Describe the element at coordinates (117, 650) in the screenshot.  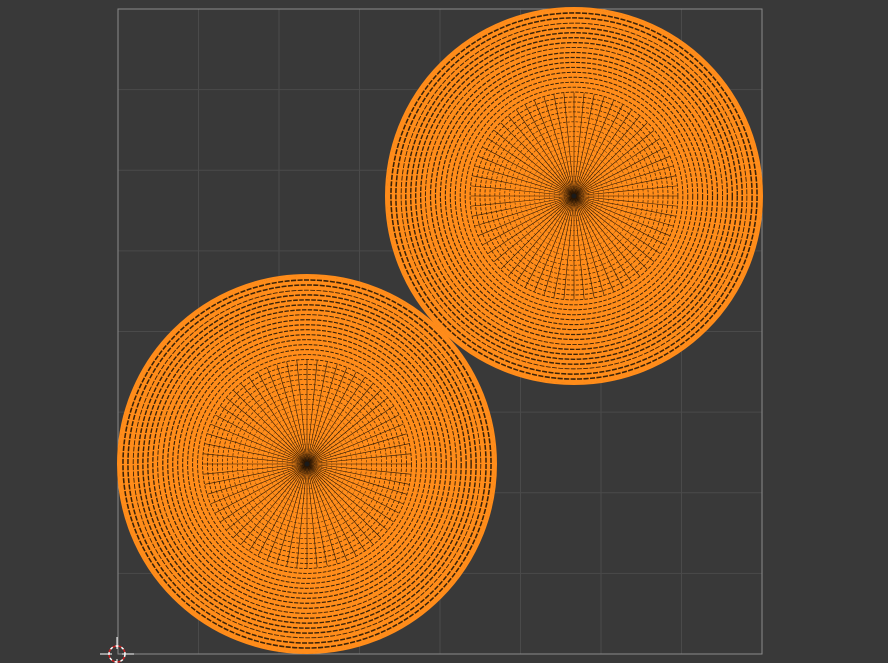
I see `crosshair-cursor-icon` at that location.